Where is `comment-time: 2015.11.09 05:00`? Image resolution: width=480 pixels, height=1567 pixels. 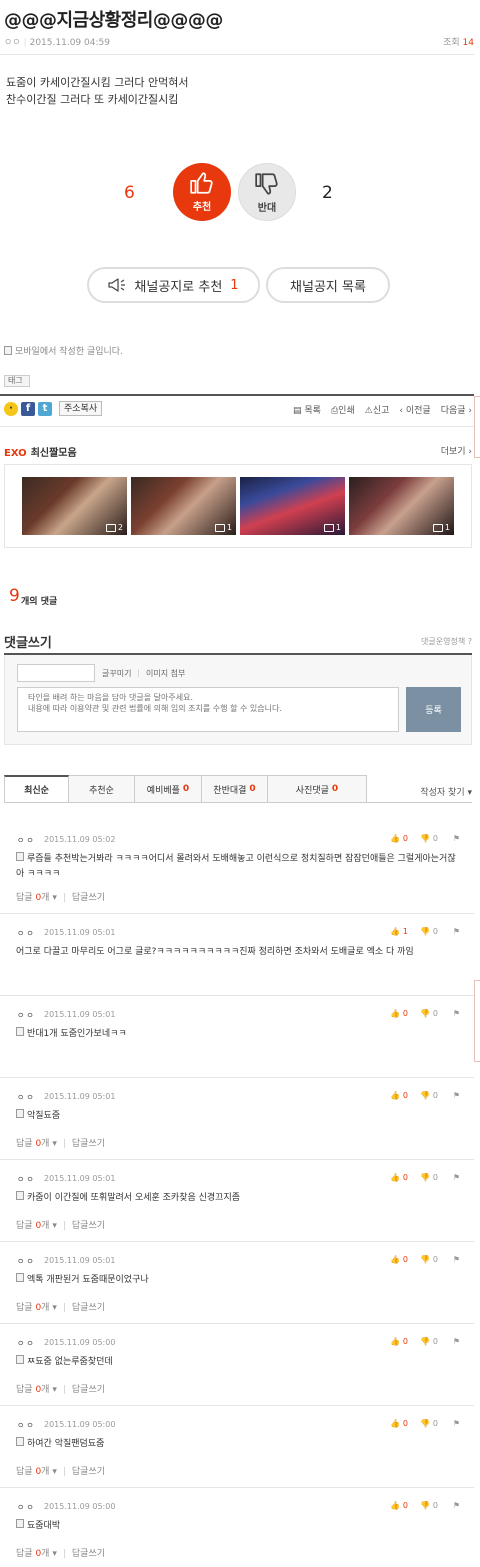
comment-time: 2015.11.09 05:00 is located at coordinates (80, 1424).